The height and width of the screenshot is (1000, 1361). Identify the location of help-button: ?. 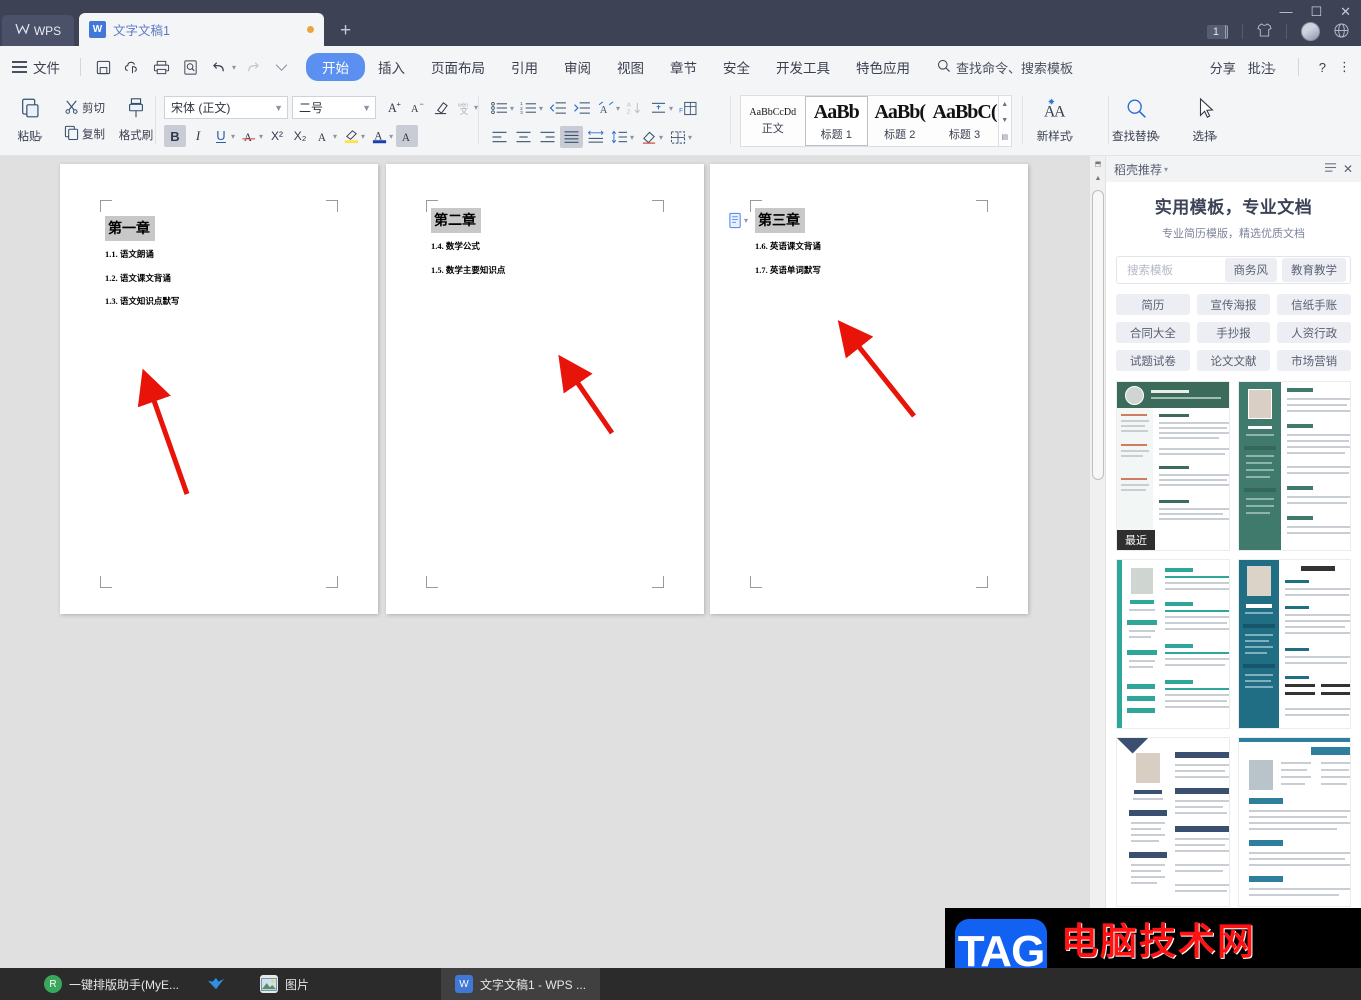
(1322, 67).